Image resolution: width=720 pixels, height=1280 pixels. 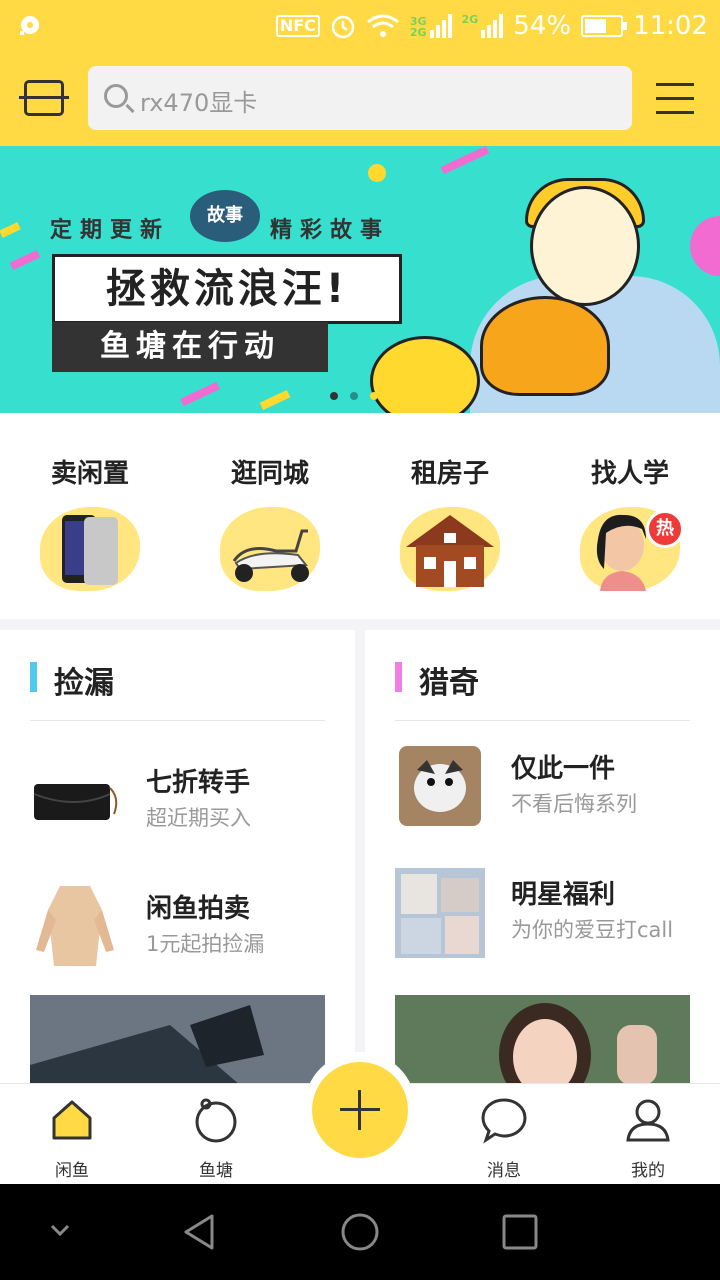 I want to click on notification-icon, so click(x=29, y=25).